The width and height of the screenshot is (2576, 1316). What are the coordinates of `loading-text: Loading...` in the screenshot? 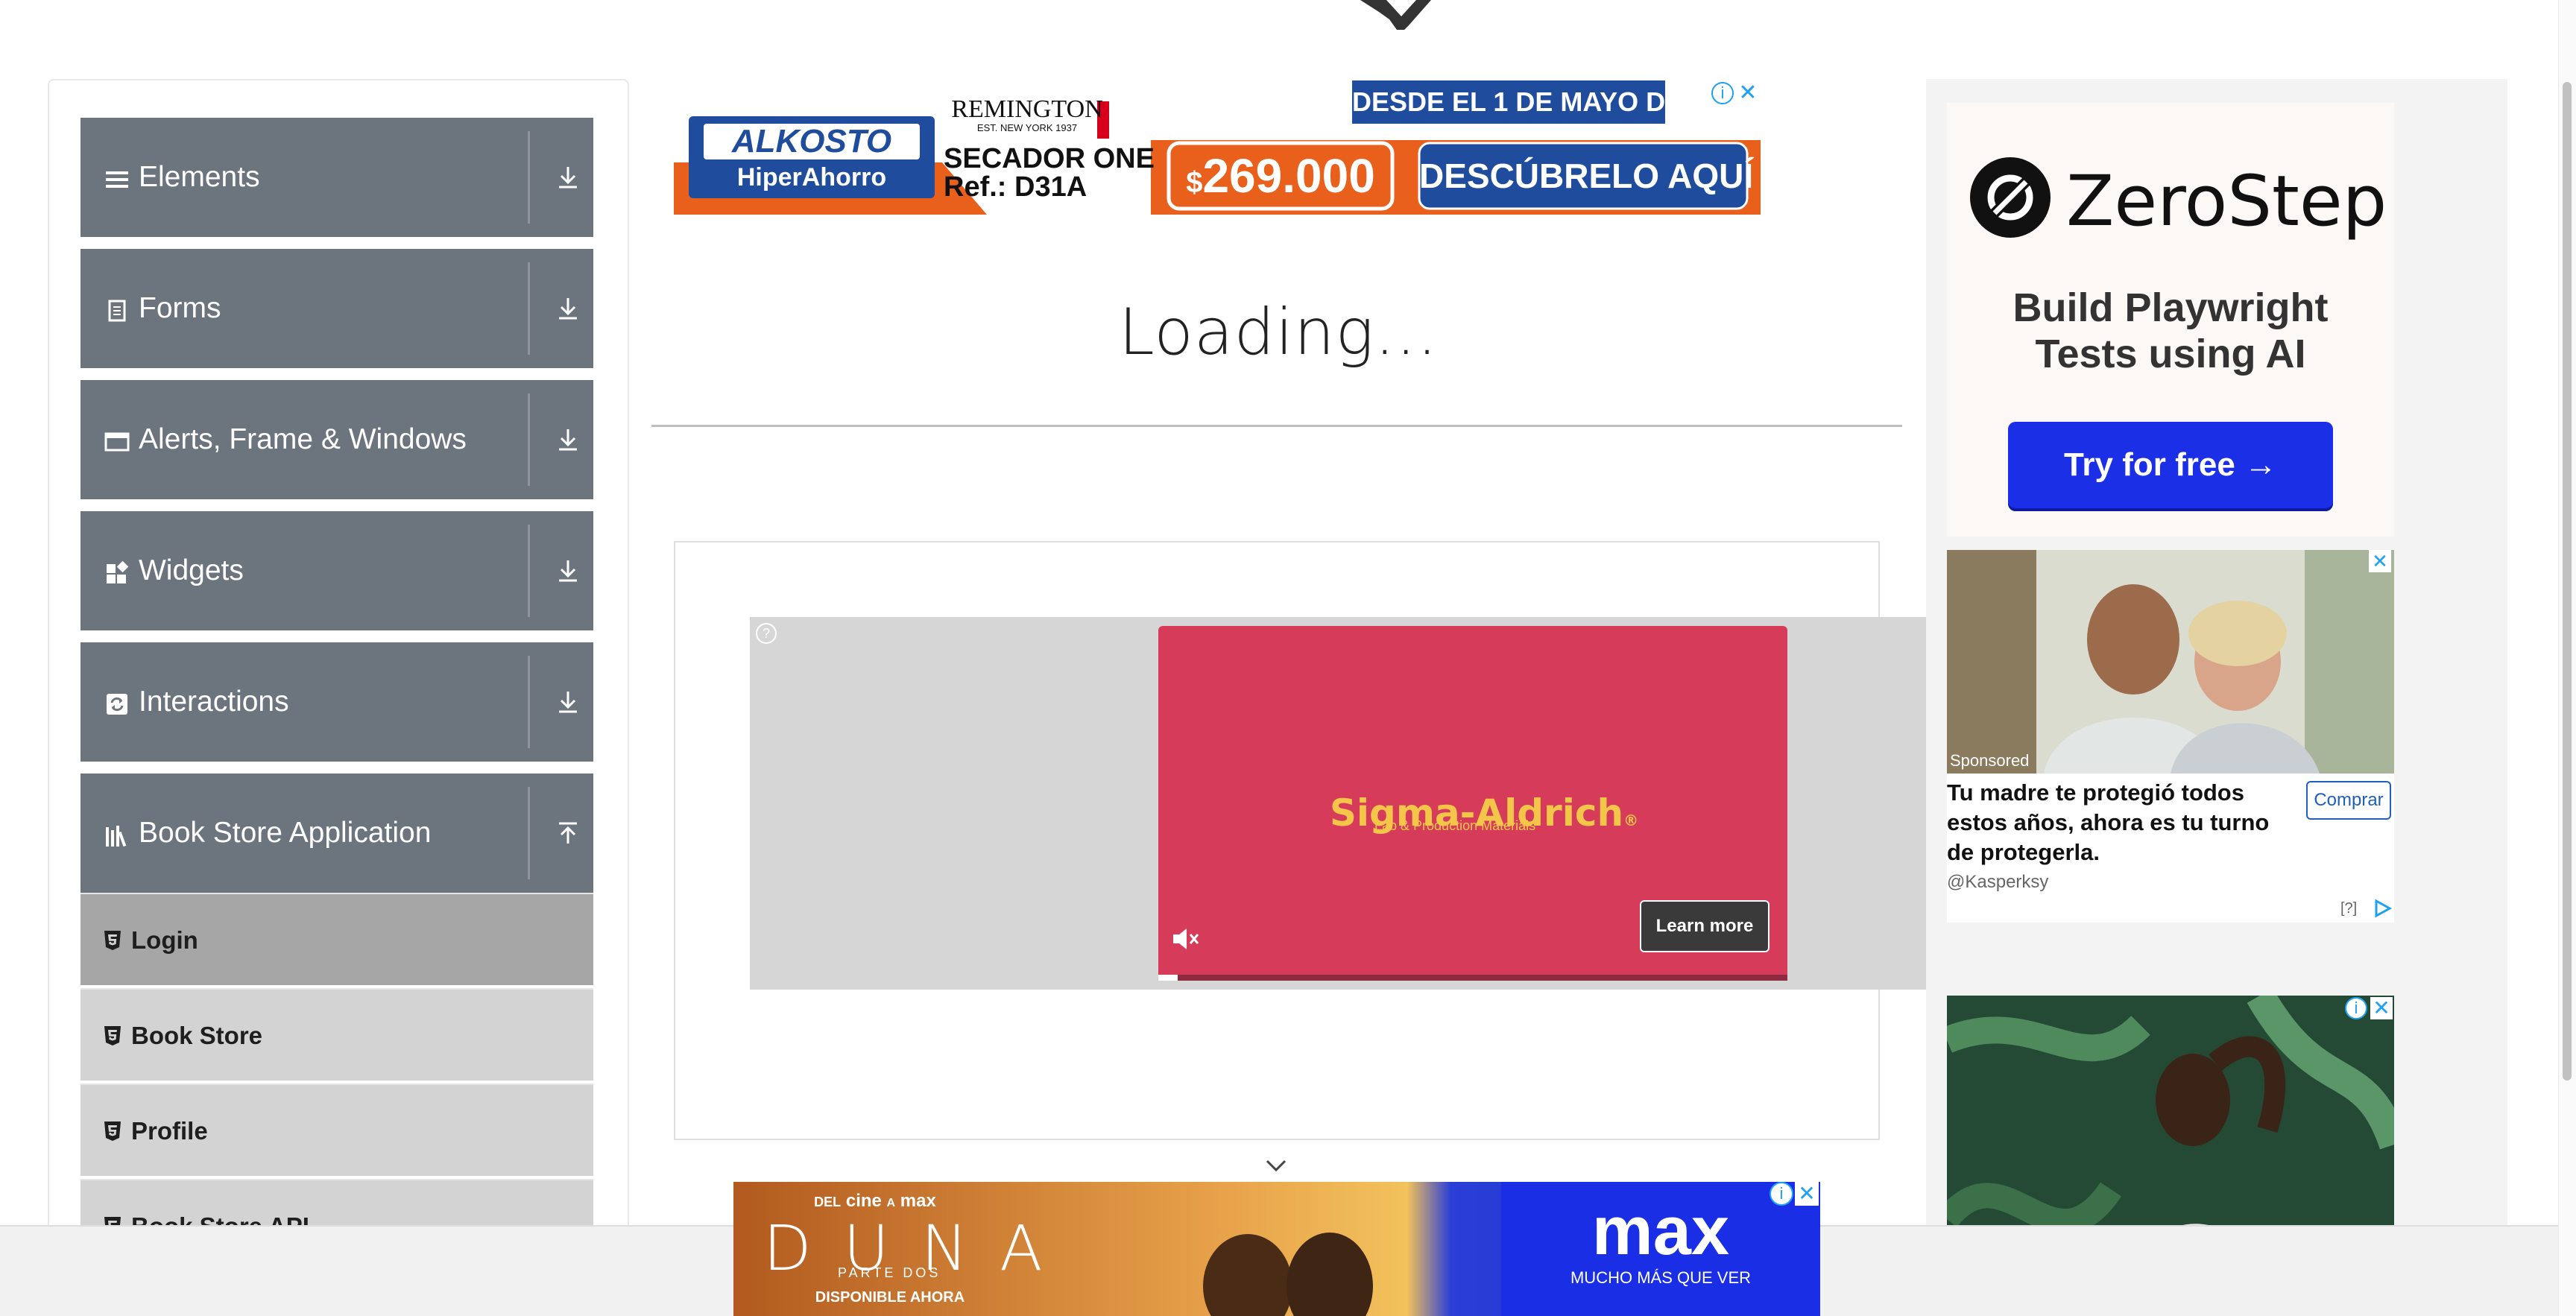 It's located at (1278, 332).